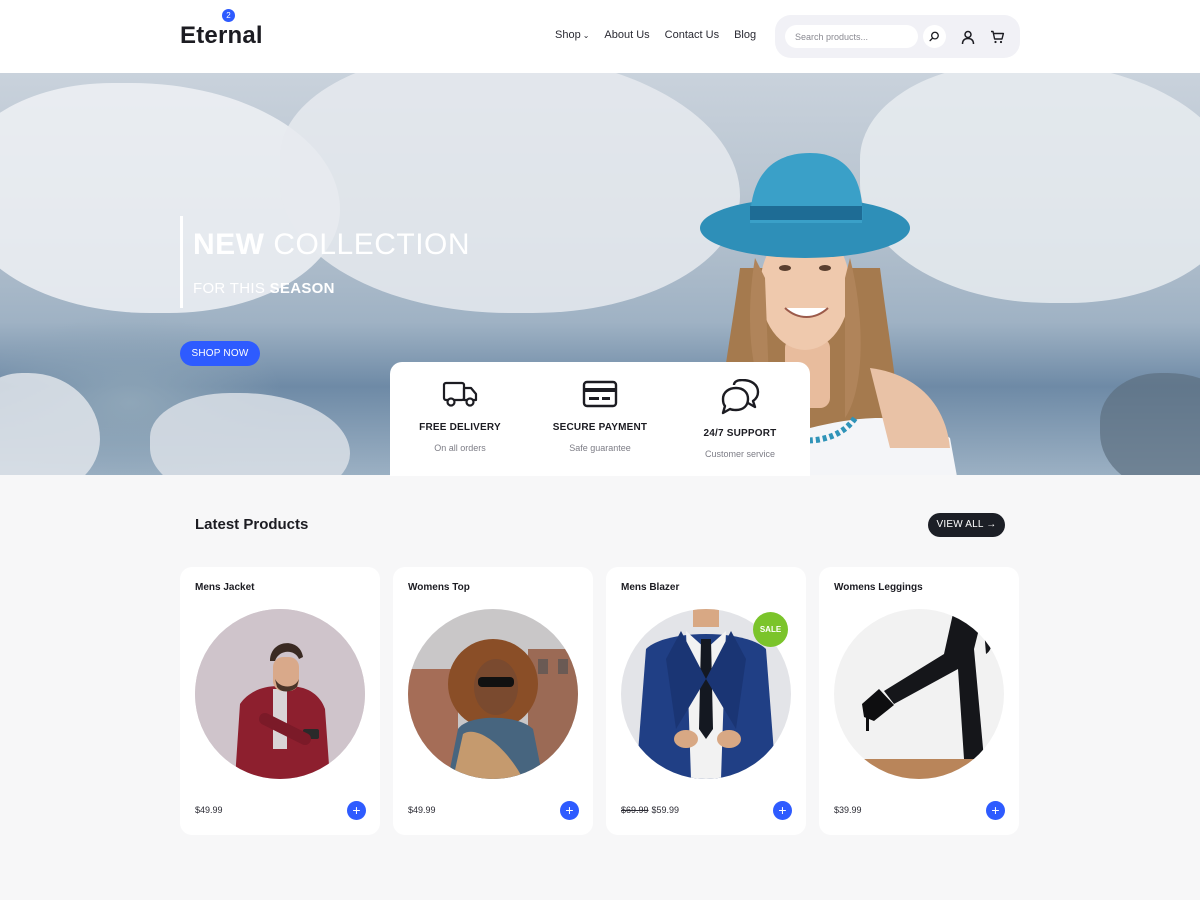 Image resolution: width=1200 pixels, height=900 pixels. Describe the element at coordinates (460, 419) in the screenshot. I see `feature-delivery: FREE DELIVERY On all orders` at that location.